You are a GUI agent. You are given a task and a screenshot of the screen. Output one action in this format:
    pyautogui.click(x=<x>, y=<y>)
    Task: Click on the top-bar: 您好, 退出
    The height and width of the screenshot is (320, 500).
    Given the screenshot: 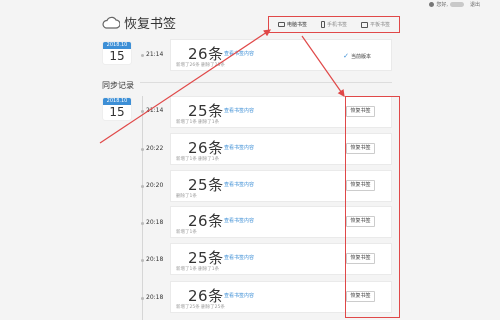 What is the action you would take?
    pyautogui.click(x=250, y=5)
    